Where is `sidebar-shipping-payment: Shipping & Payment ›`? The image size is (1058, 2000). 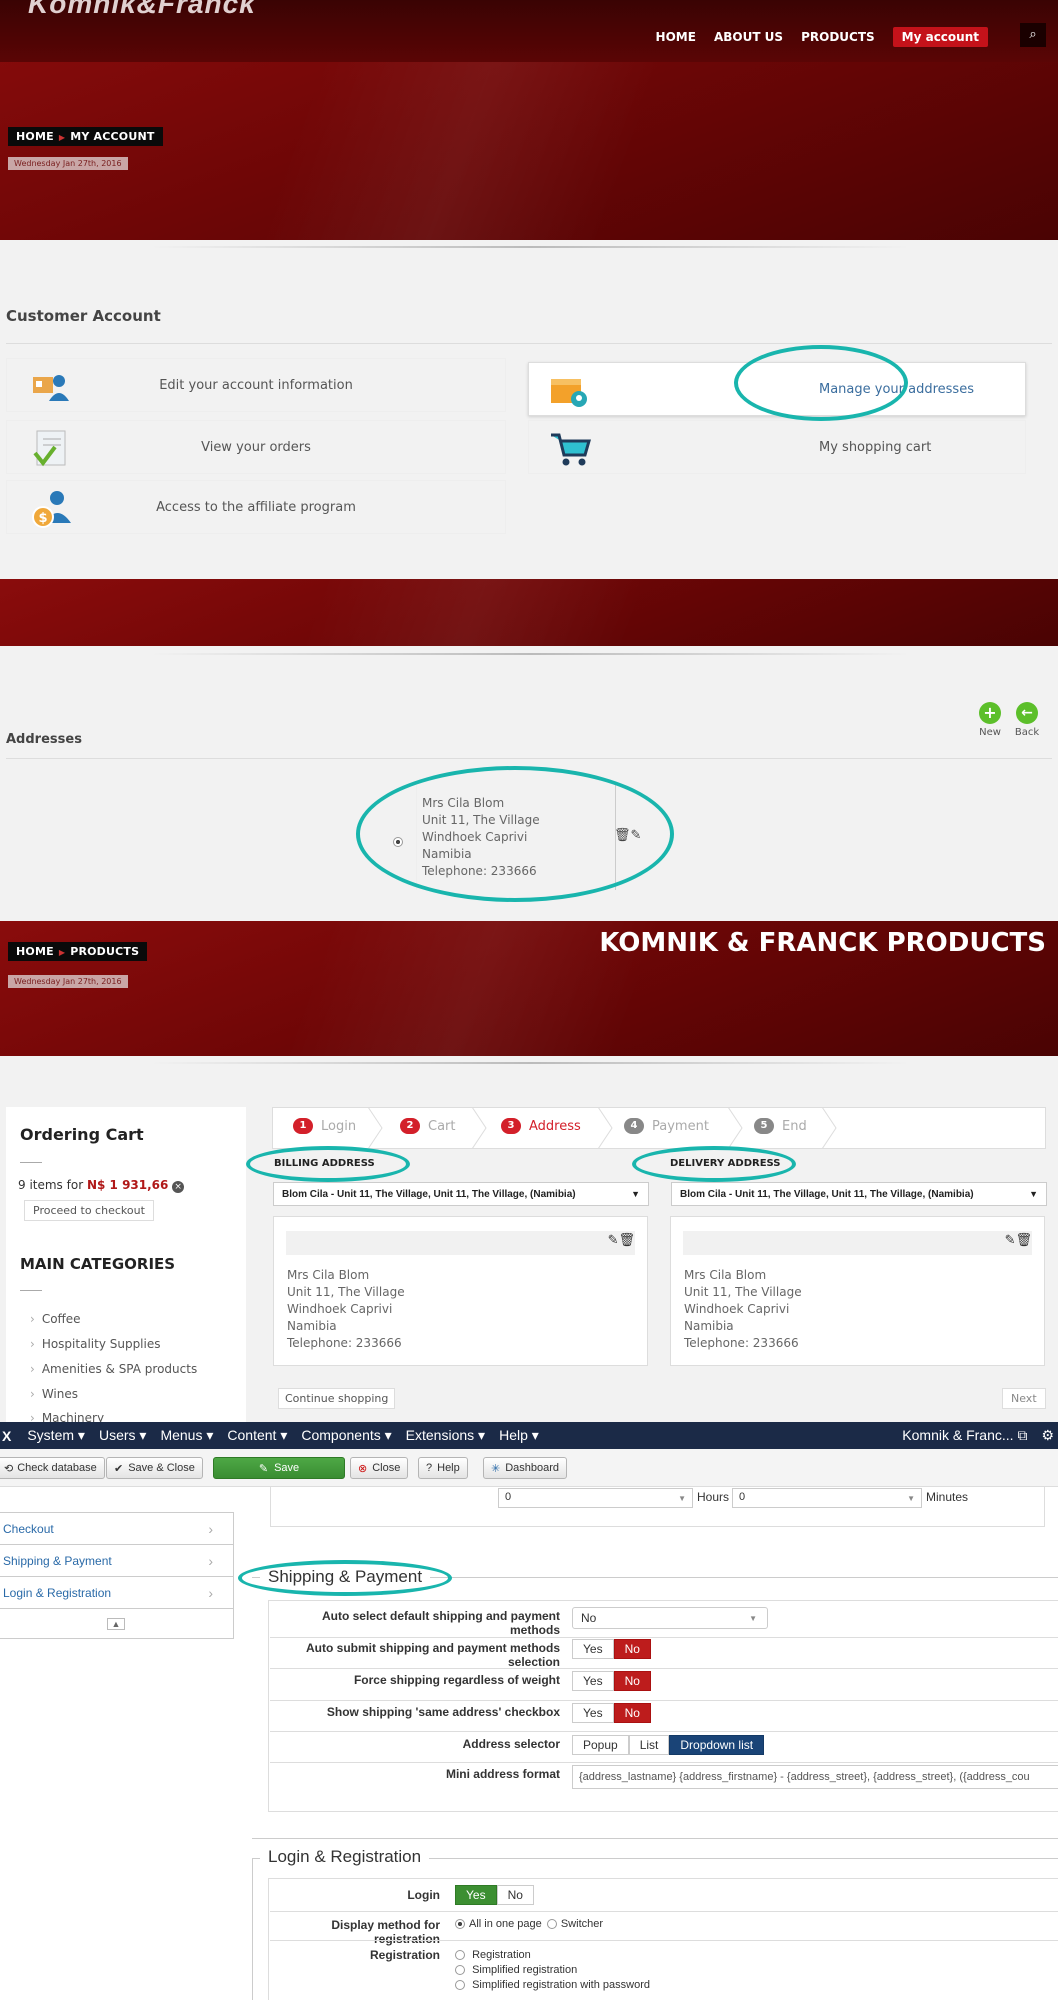 sidebar-shipping-payment: Shipping & Payment › is located at coordinates (117, 1561).